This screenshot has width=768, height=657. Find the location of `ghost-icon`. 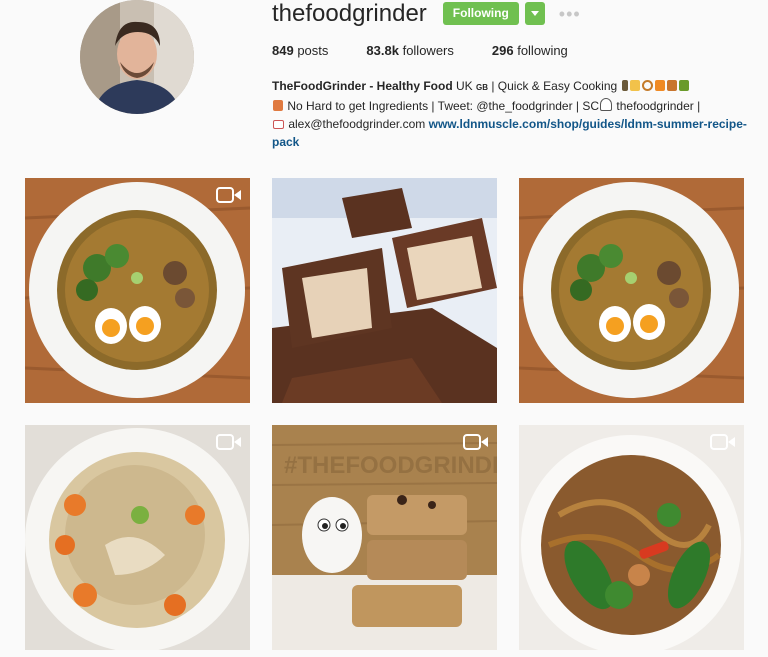

ghost-icon is located at coordinates (606, 104).